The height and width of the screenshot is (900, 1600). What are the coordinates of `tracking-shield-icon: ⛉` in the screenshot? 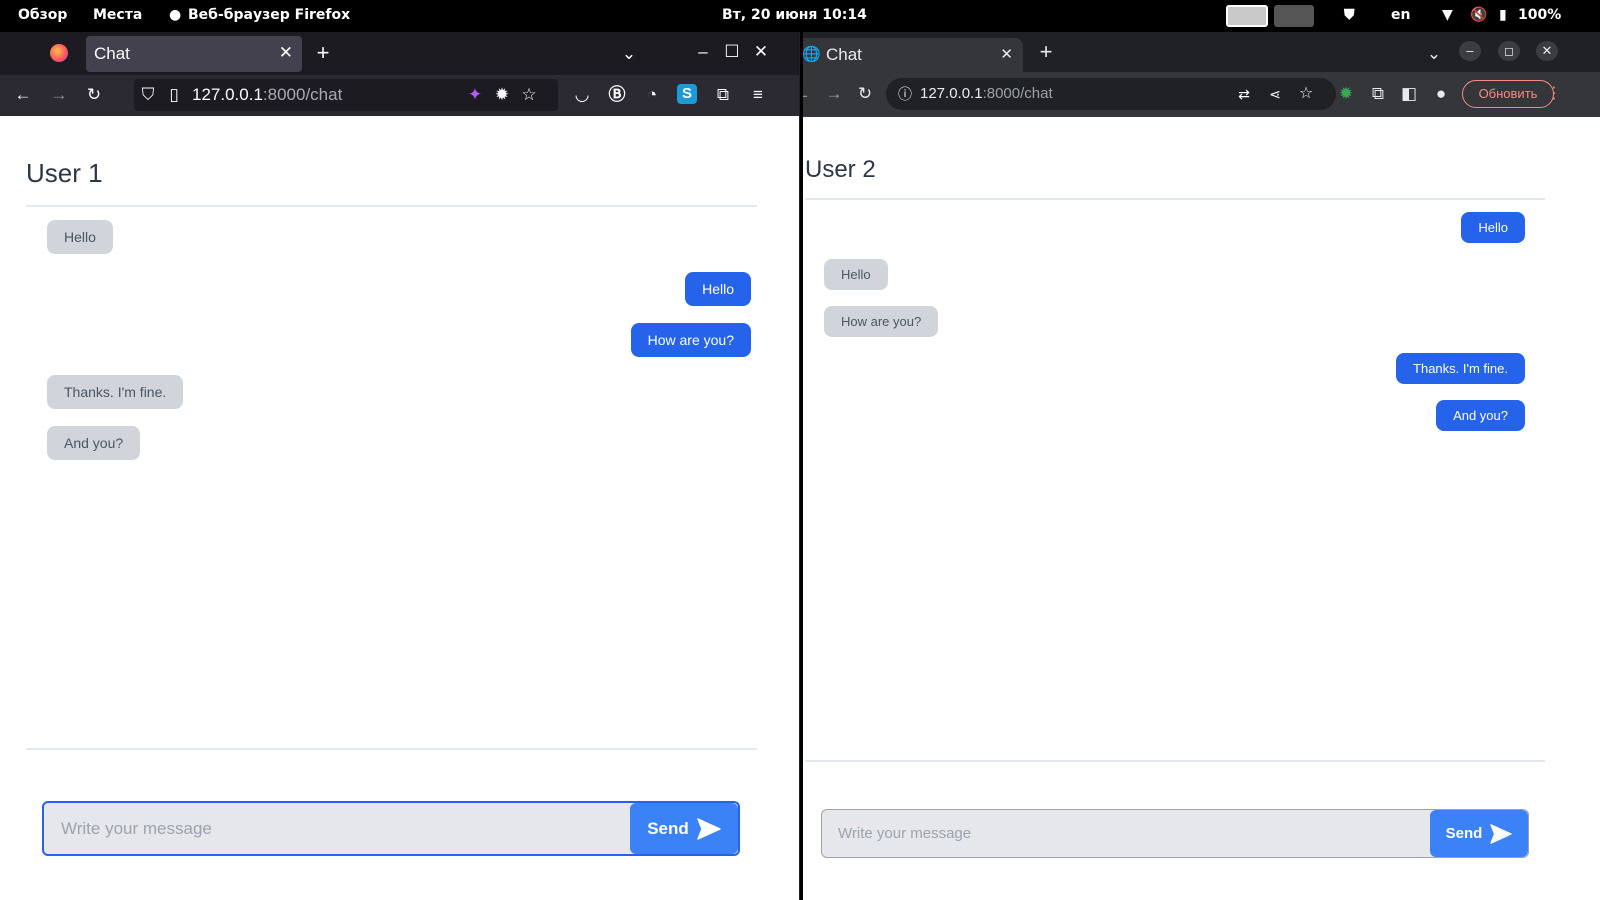 It's located at (148, 95).